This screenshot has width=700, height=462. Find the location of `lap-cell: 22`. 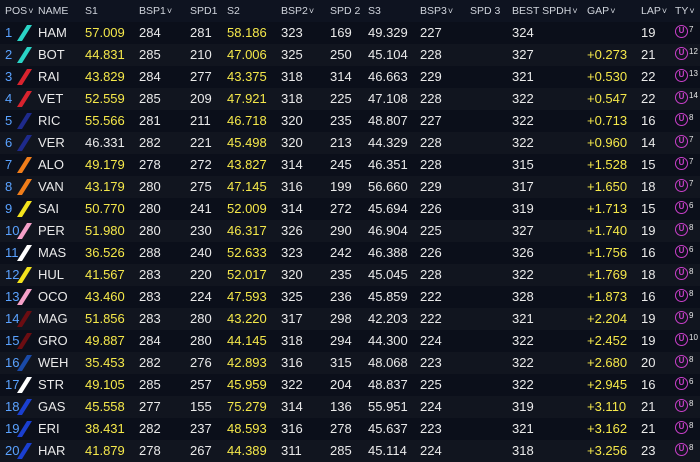

lap-cell: 22 is located at coordinates (648, 76).